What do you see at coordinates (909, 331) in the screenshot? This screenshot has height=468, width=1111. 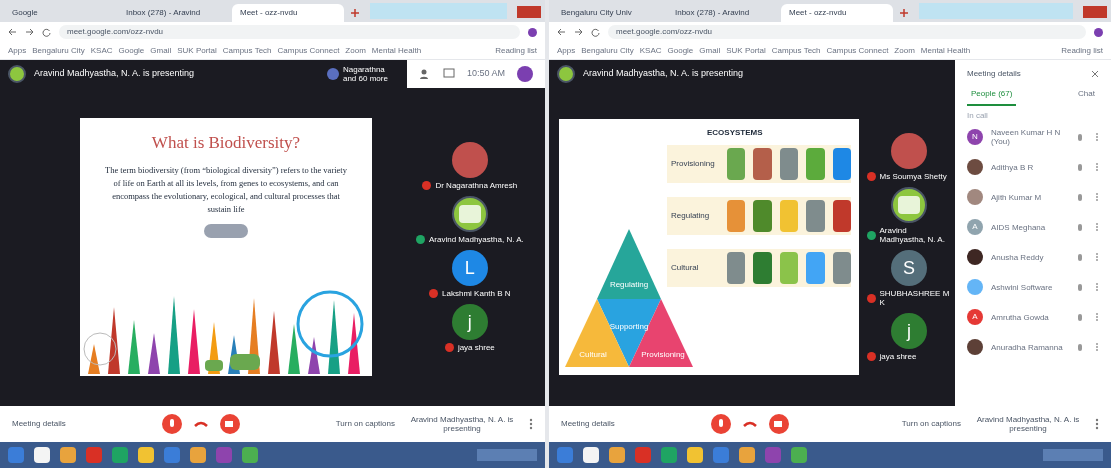 I see `avatar-letter: j` at bounding box center [909, 331].